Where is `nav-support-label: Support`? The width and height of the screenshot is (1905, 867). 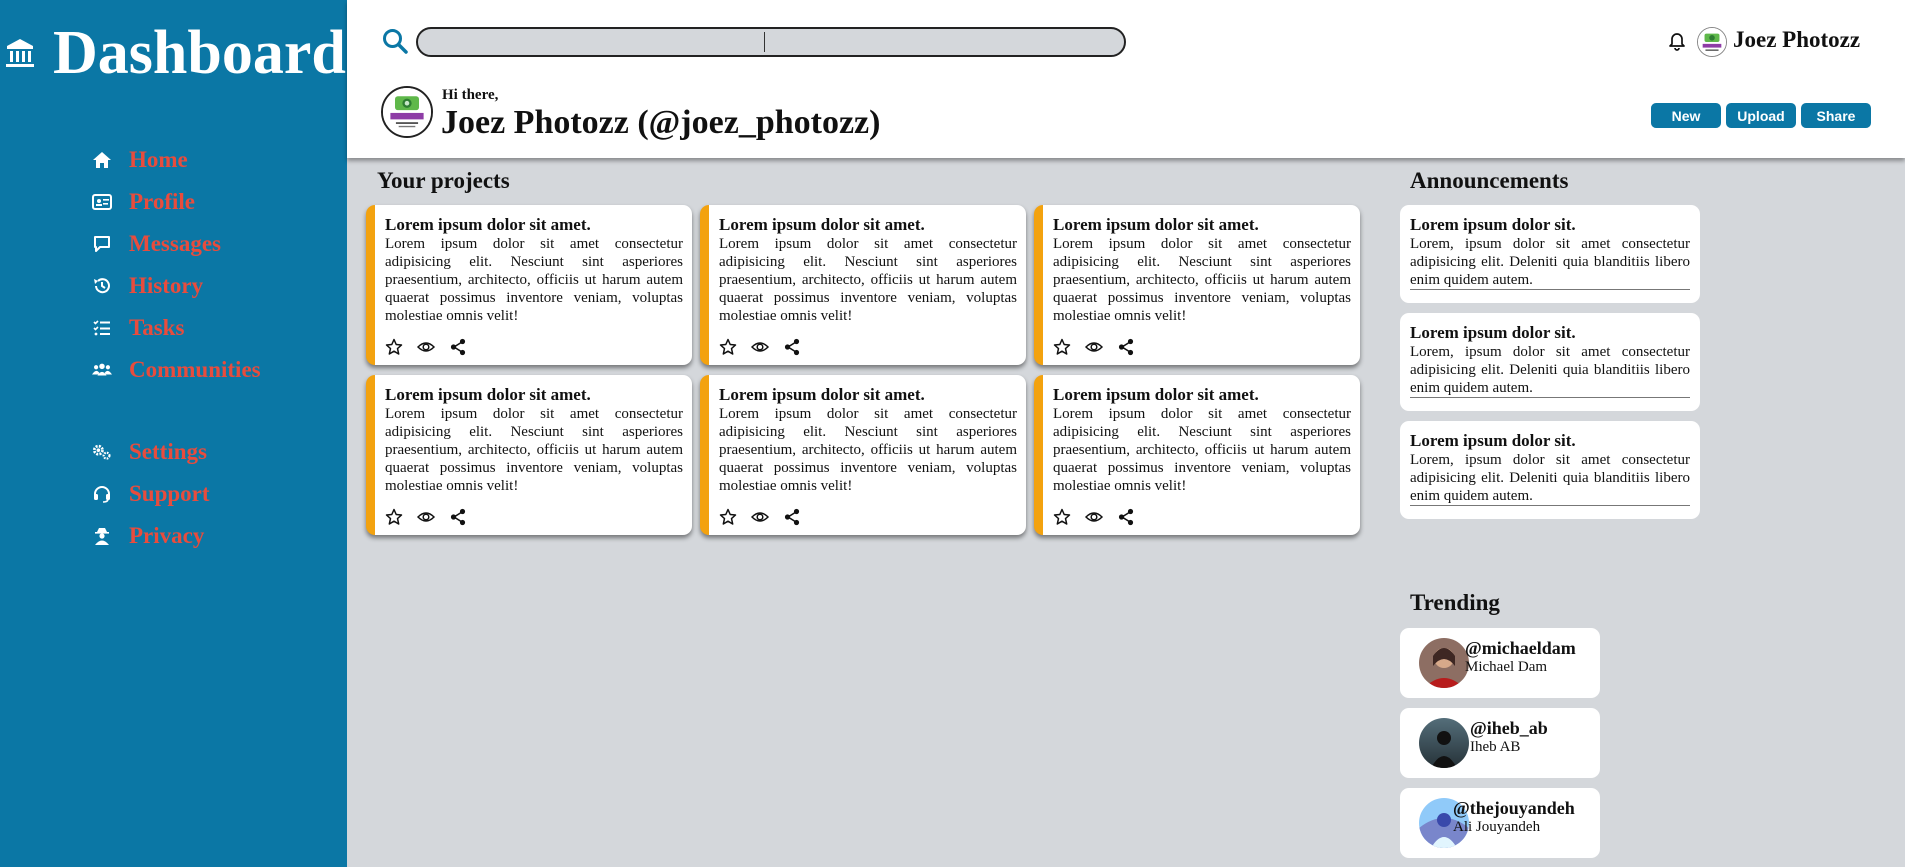 nav-support-label: Support is located at coordinates (169, 493).